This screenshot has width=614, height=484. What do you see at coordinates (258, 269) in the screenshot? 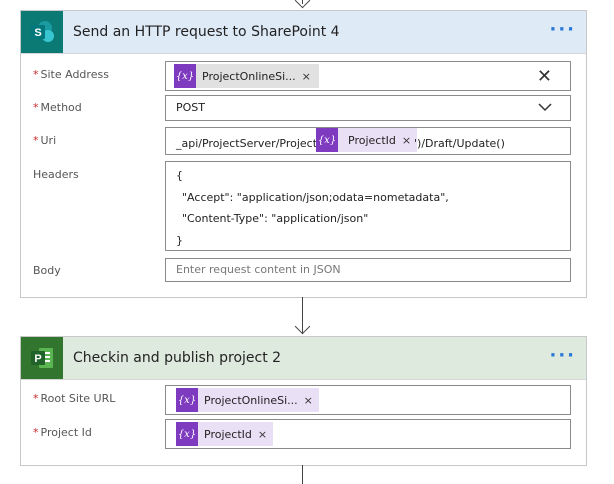
I see `body-placeholder: Enter request content in JSON` at bounding box center [258, 269].